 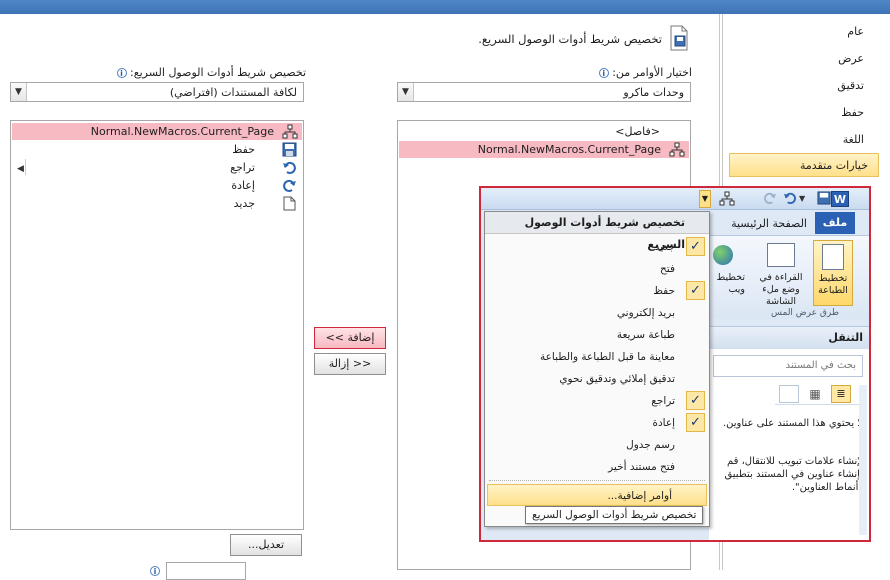 I want to click on list-item: تراجع, so click(x=156, y=167).